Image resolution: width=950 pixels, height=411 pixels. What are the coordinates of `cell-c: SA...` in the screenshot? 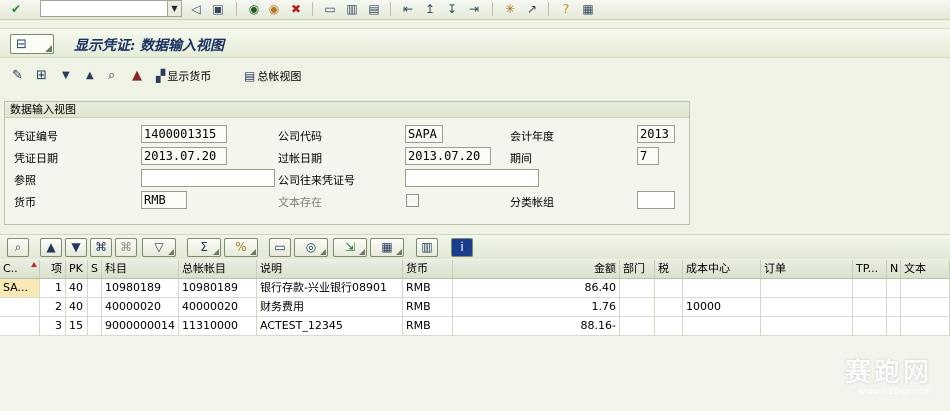 It's located at (20, 288).